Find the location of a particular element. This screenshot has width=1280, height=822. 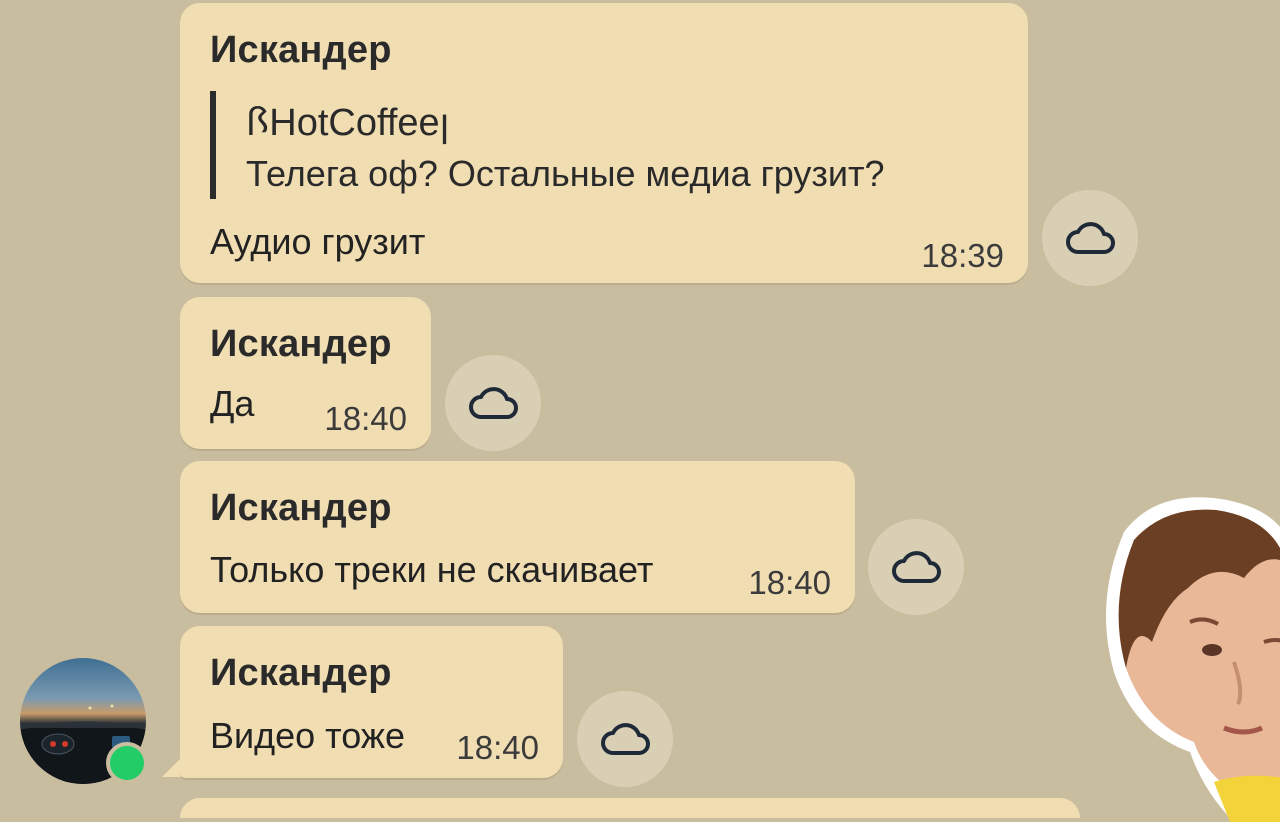

message-text: Аудио грузит is located at coordinates (318, 241).